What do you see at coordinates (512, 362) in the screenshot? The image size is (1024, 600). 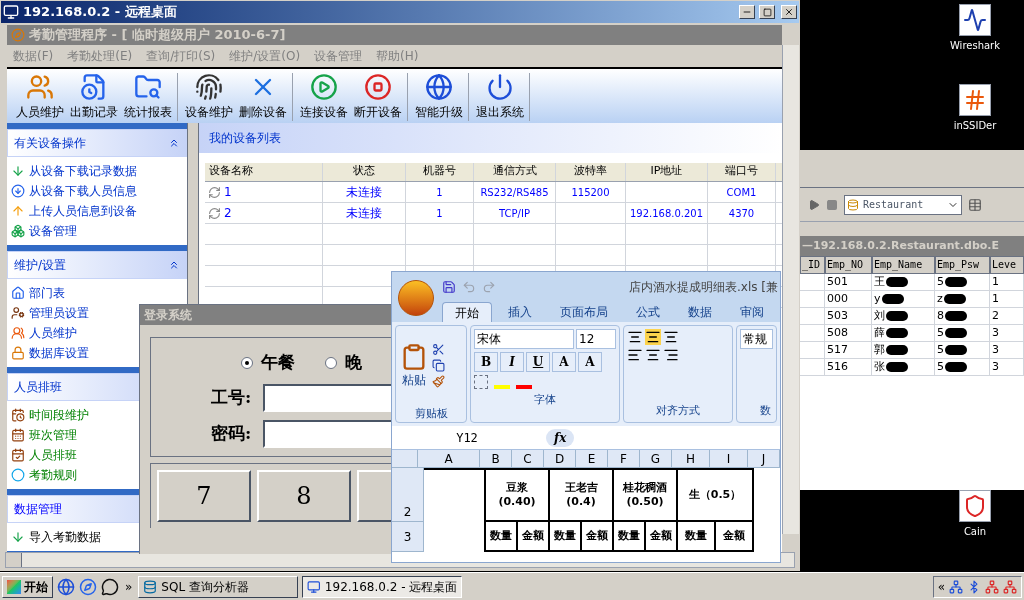 I see `font-style-button: I` at bounding box center [512, 362].